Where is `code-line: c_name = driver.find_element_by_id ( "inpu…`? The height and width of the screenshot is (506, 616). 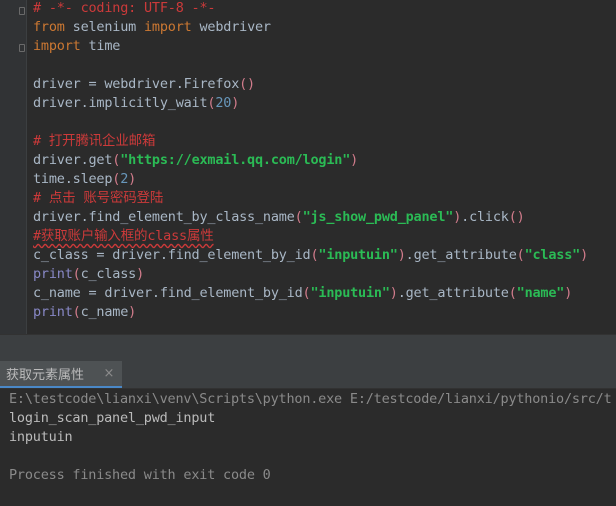 code-line: c_name = driver.find_element_by_id ( "inpu… is located at coordinates (324, 293).